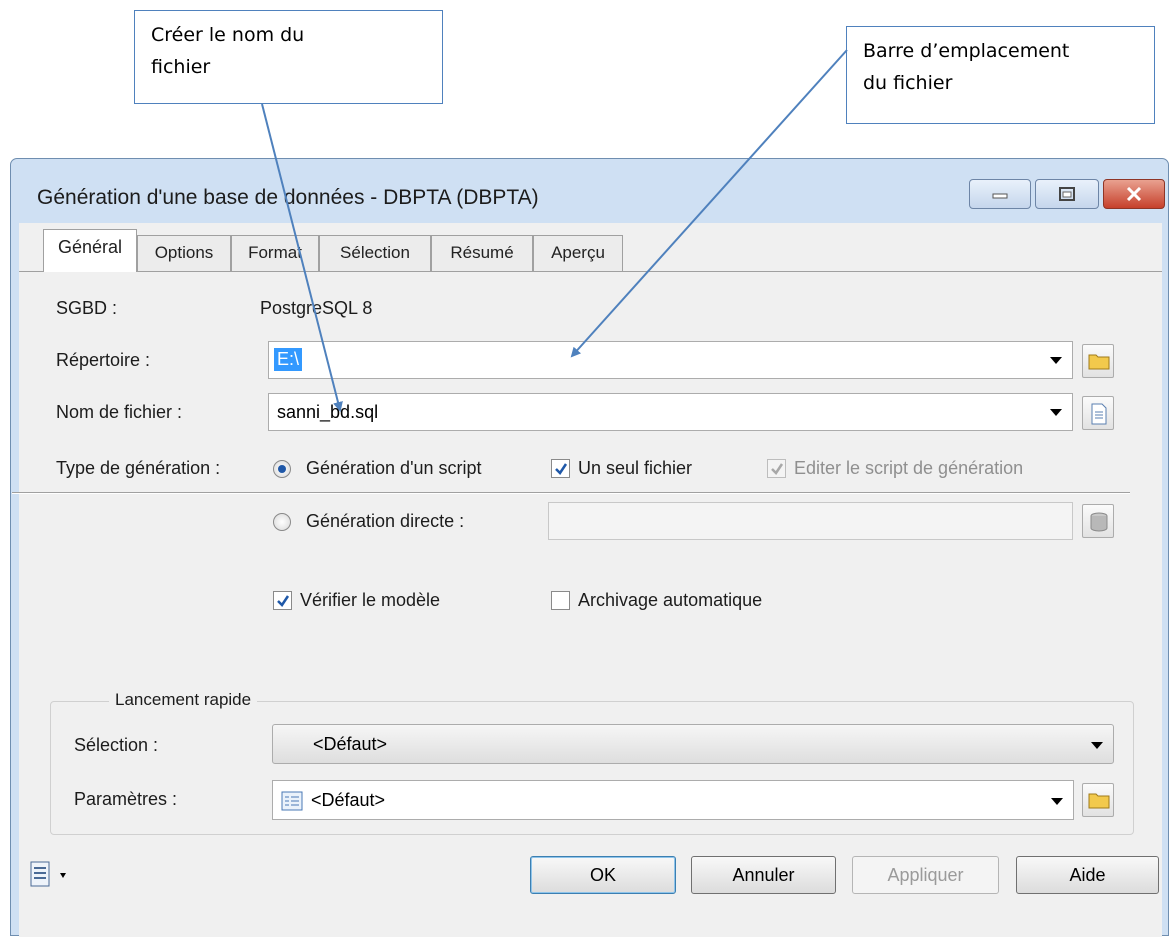 The width and height of the screenshot is (1169, 937). Describe the element at coordinates (635, 468) in the screenshot. I see `checkbox-un-seul-fichier-label: Un seul fichier` at that location.